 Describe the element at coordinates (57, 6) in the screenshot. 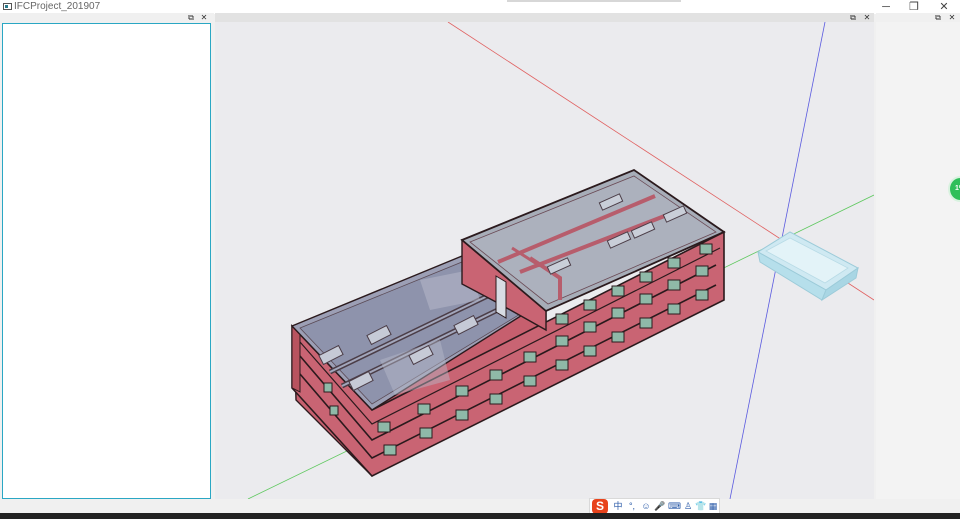

I see `window-title: IFCProject_201907` at that location.